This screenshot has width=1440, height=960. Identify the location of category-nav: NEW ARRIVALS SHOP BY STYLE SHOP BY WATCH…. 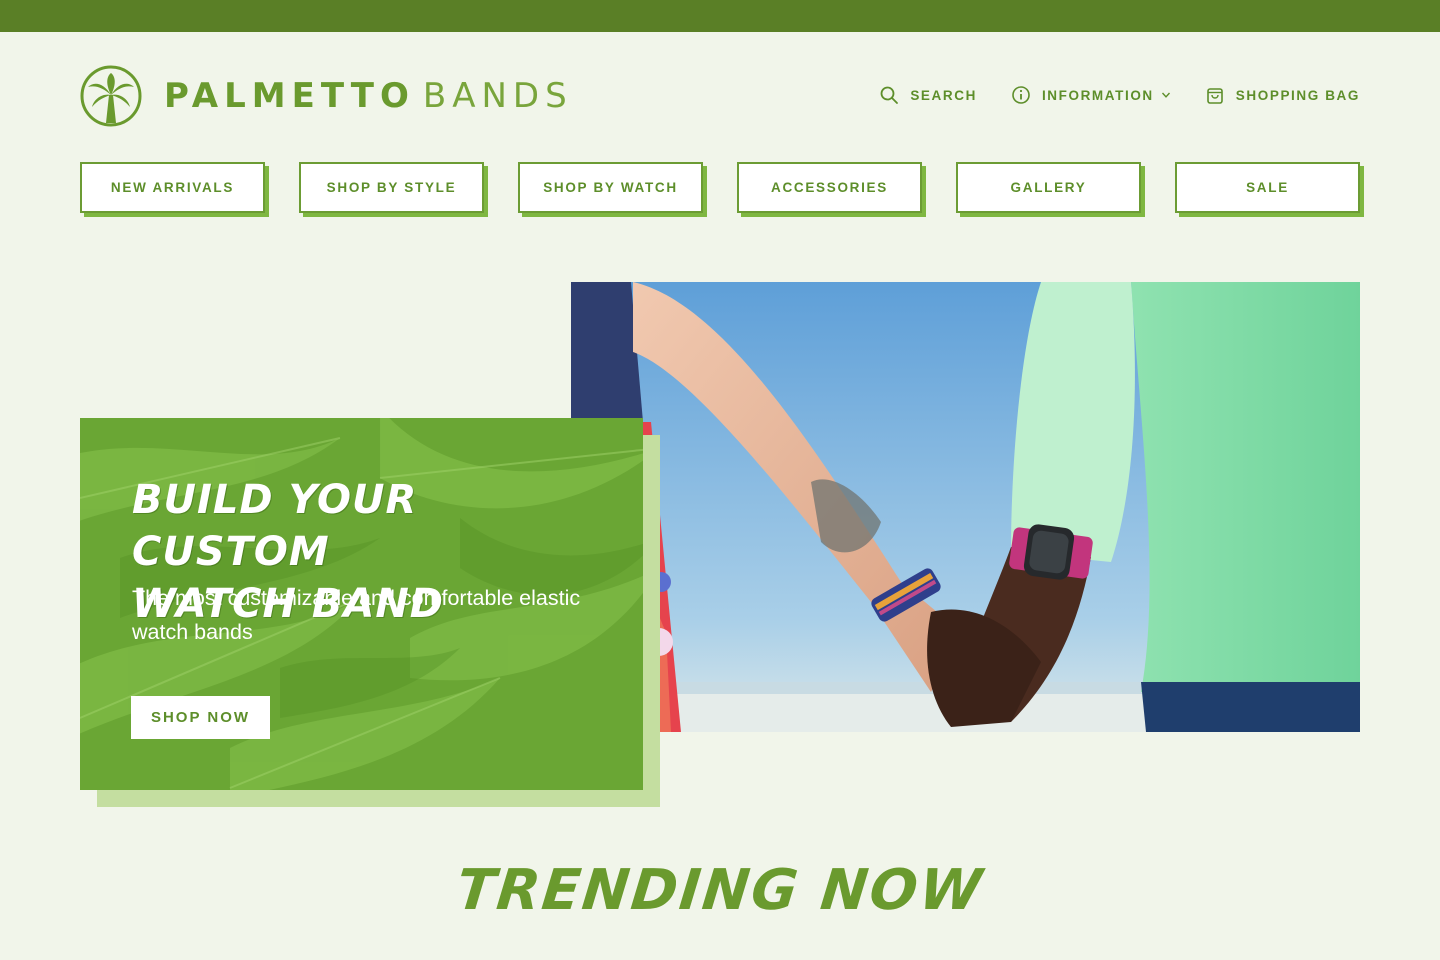
(720, 189).